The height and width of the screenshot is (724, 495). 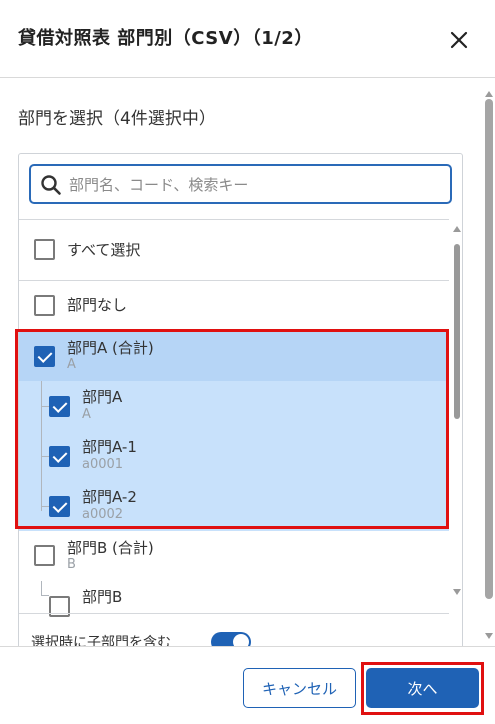 I want to click on list-item-code: a0001, so click(x=103, y=464).